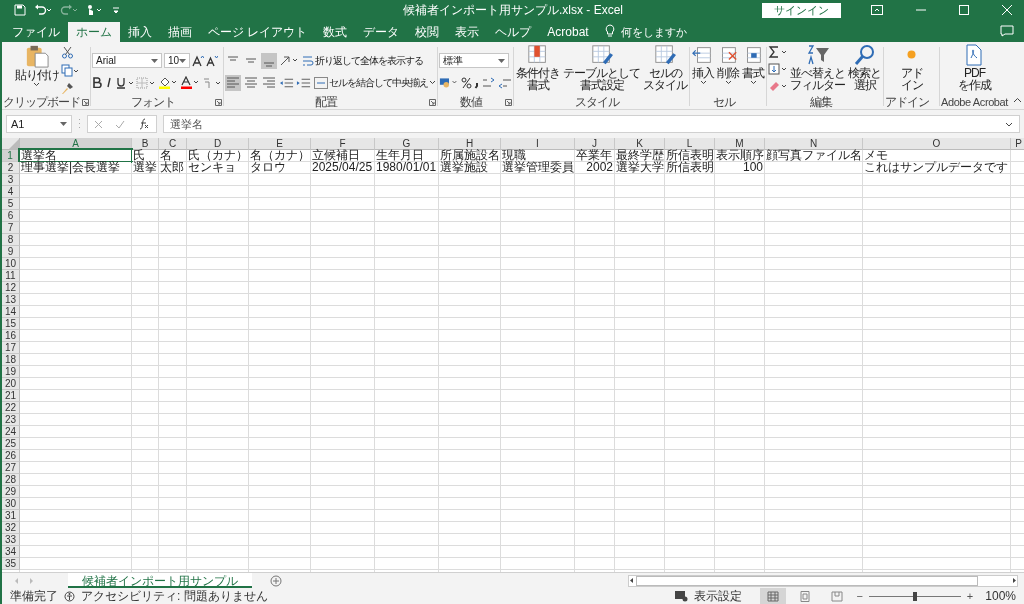 The width and height of the screenshot is (1024, 604). What do you see at coordinates (343, 144) in the screenshot?
I see `column-header: F` at bounding box center [343, 144].